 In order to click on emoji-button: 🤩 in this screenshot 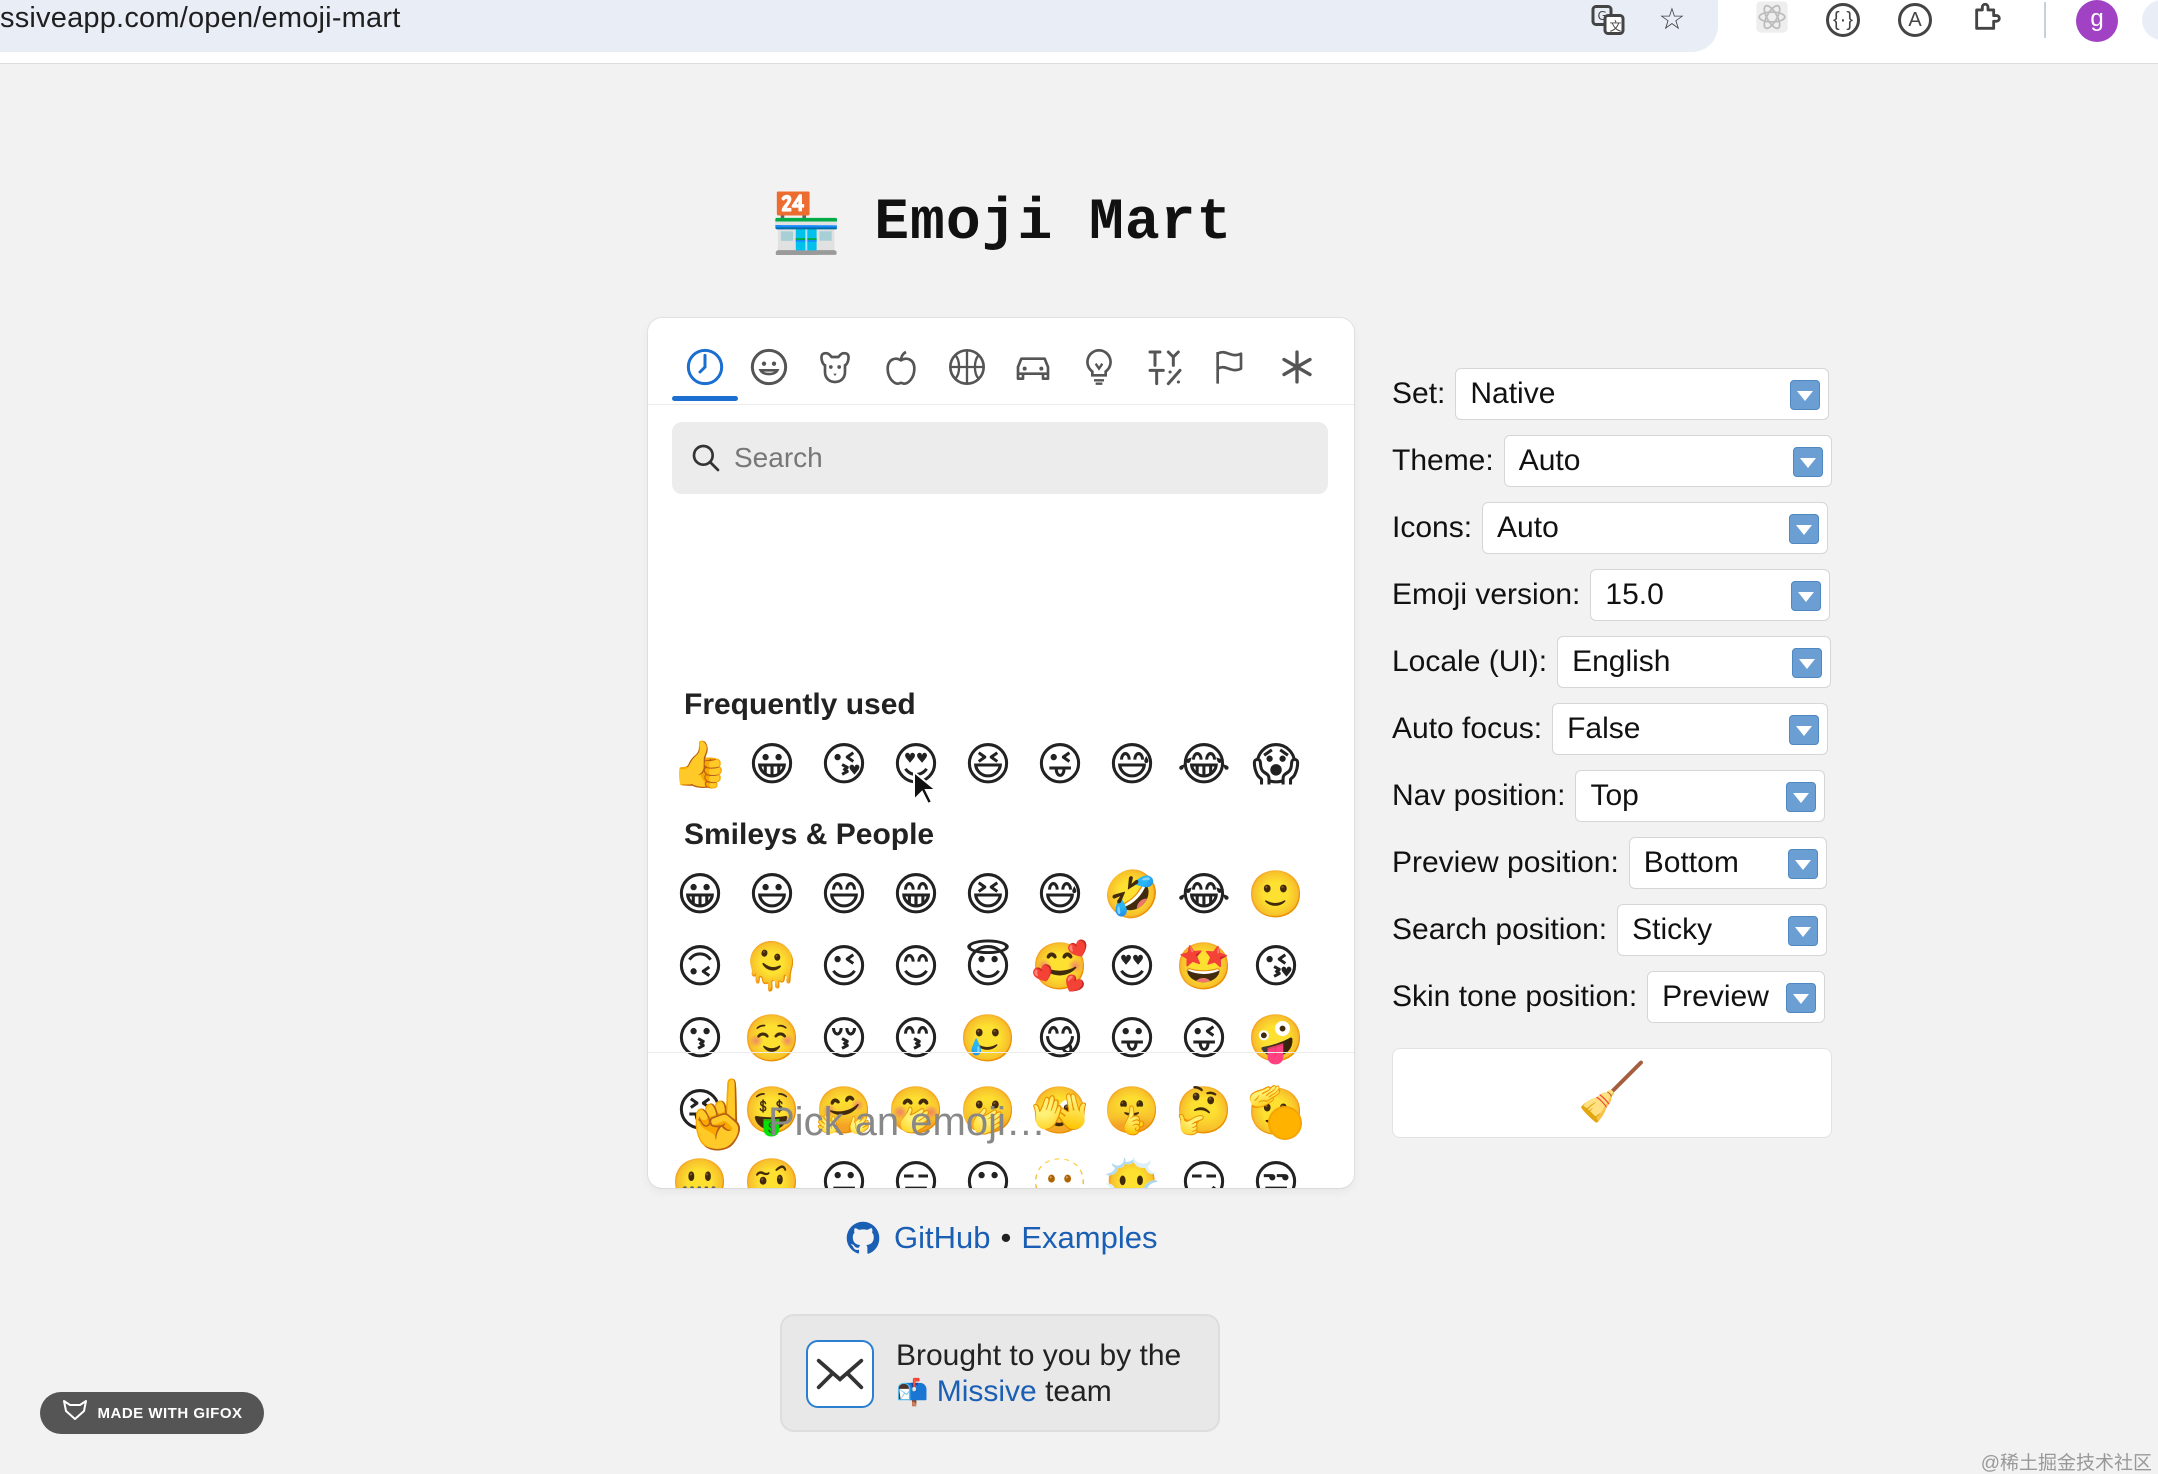, I will do `click(1204, 966)`.